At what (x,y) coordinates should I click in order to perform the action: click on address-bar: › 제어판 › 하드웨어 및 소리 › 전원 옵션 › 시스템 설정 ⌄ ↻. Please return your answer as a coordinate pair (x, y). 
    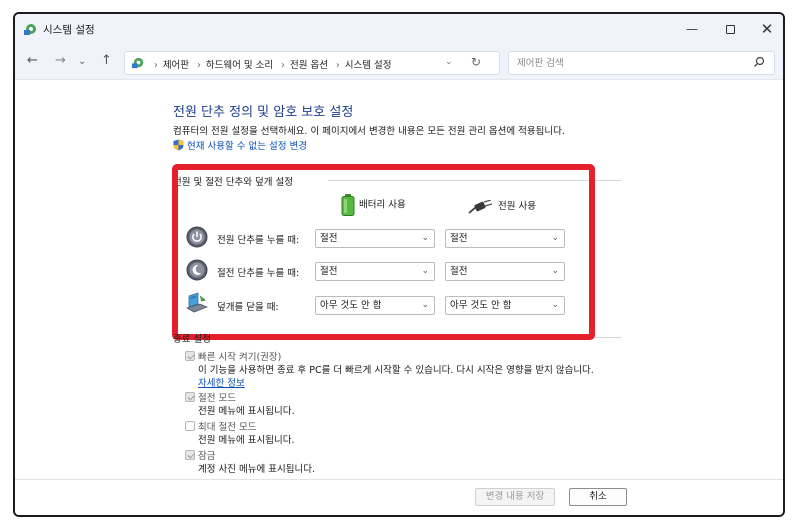
    Looking at the image, I should click on (312, 63).